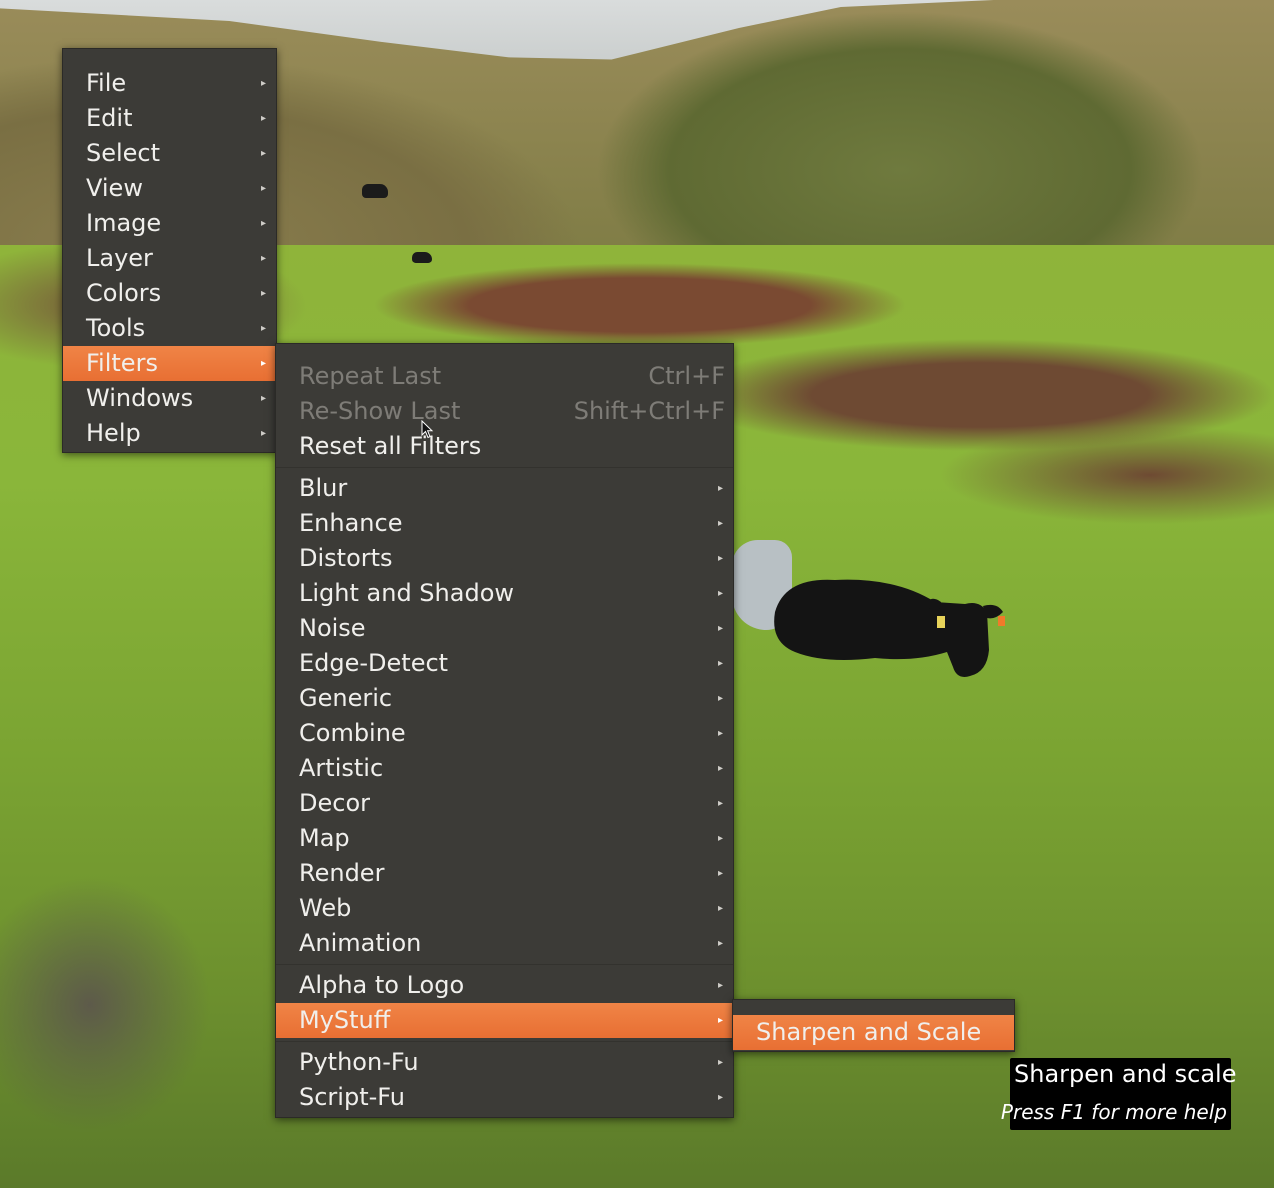 Image resolution: width=1274 pixels, height=1188 pixels. What do you see at coordinates (1113, 1112) in the screenshot?
I see `tooltip-hint: Press F1 for more help` at bounding box center [1113, 1112].